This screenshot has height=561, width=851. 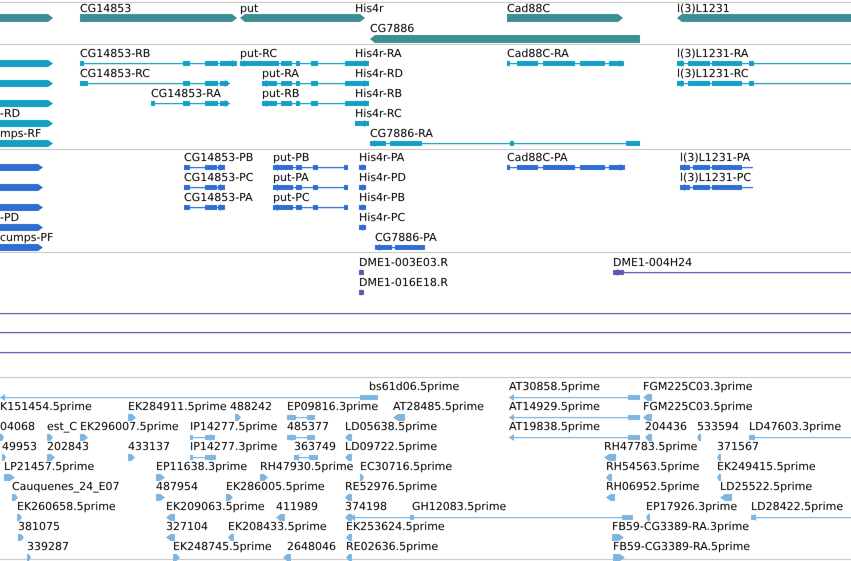 What do you see at coordinates (291, 197) in the screenshot?
I see `protein-label: put-PC` at bounding box center [291, 197].